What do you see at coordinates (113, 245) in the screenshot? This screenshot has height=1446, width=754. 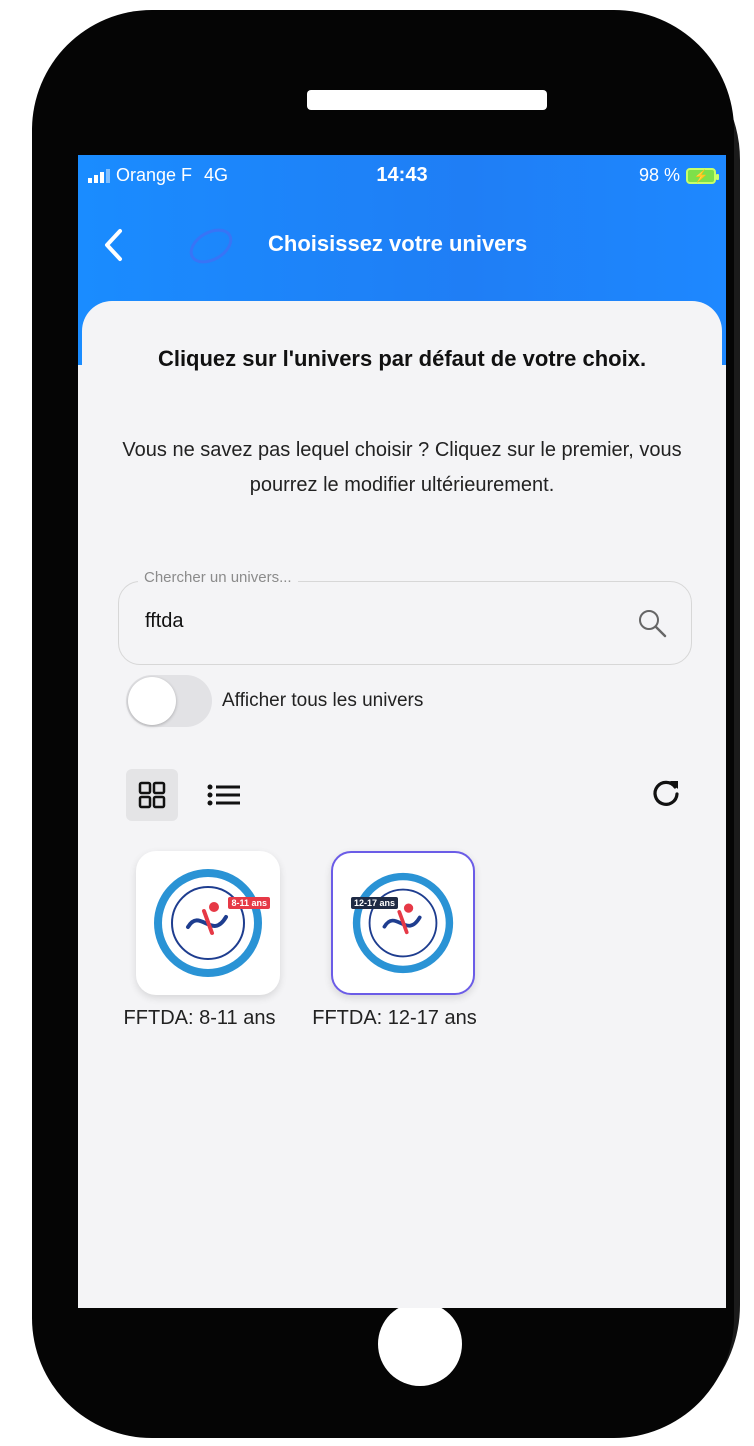 I see `chevron-left-icon` at bounding box center [113, 245].